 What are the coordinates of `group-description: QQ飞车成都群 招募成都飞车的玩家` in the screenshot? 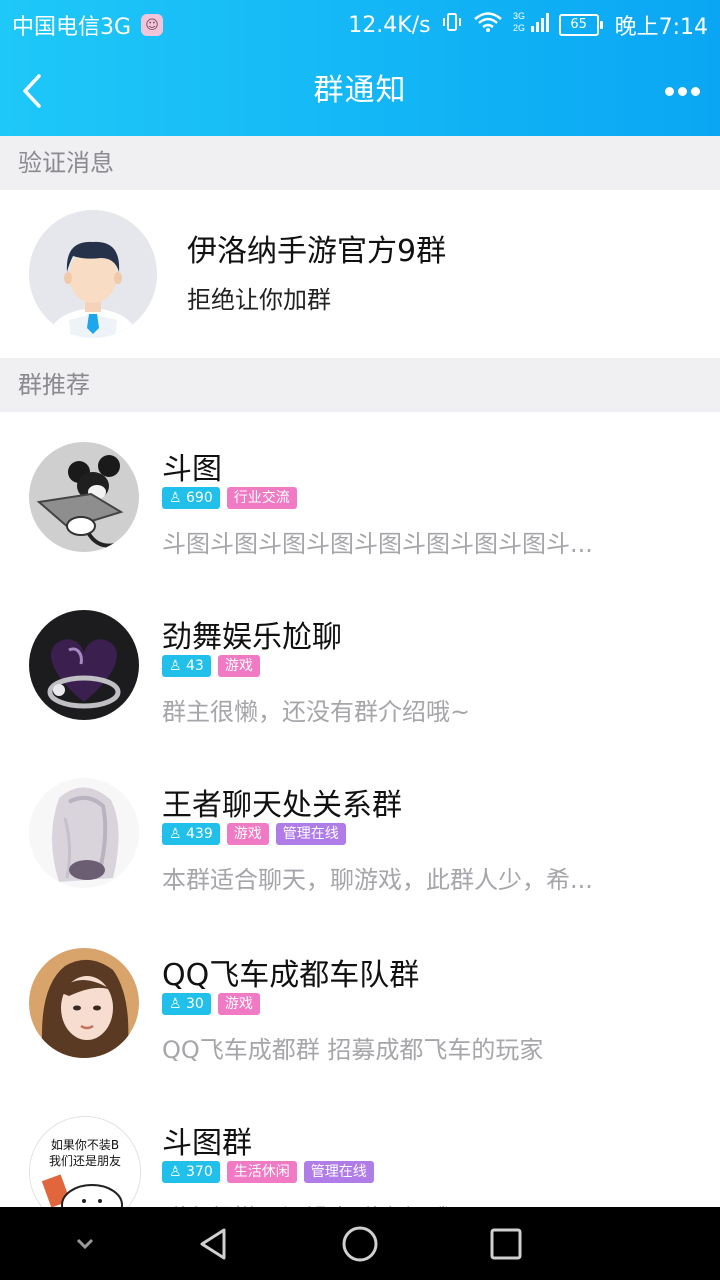 It's located at (353, 1050).